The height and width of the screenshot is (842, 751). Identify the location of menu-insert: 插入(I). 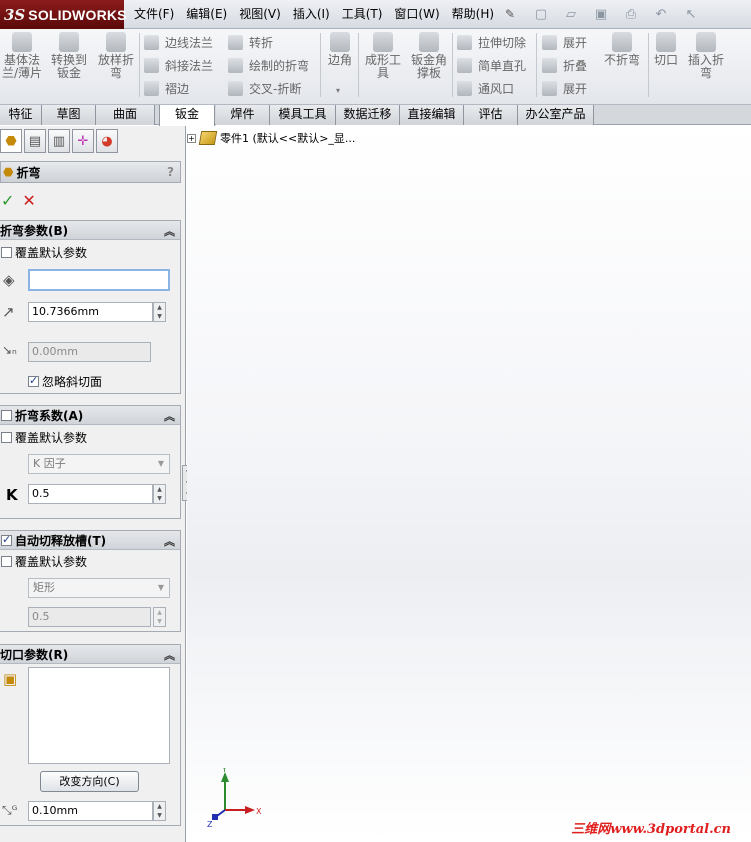
(311, 14).